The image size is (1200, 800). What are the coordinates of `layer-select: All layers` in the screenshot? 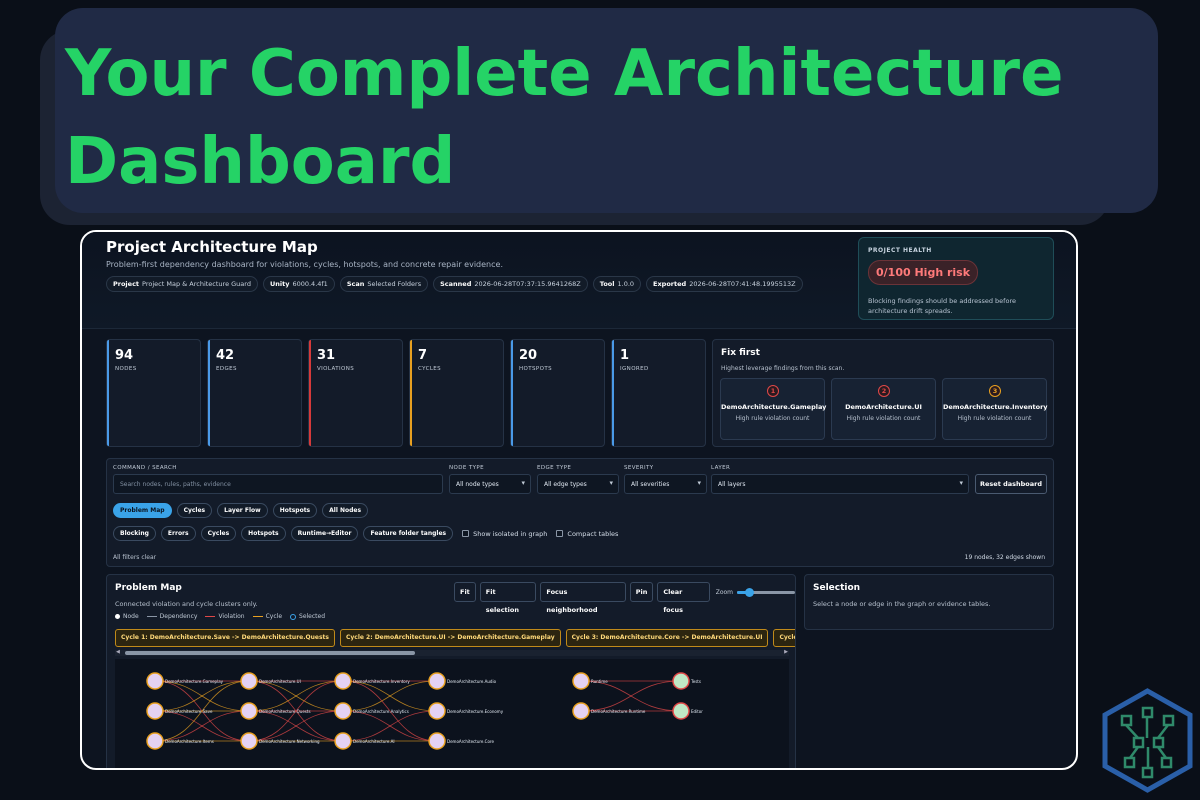 It's located at (840, 484).